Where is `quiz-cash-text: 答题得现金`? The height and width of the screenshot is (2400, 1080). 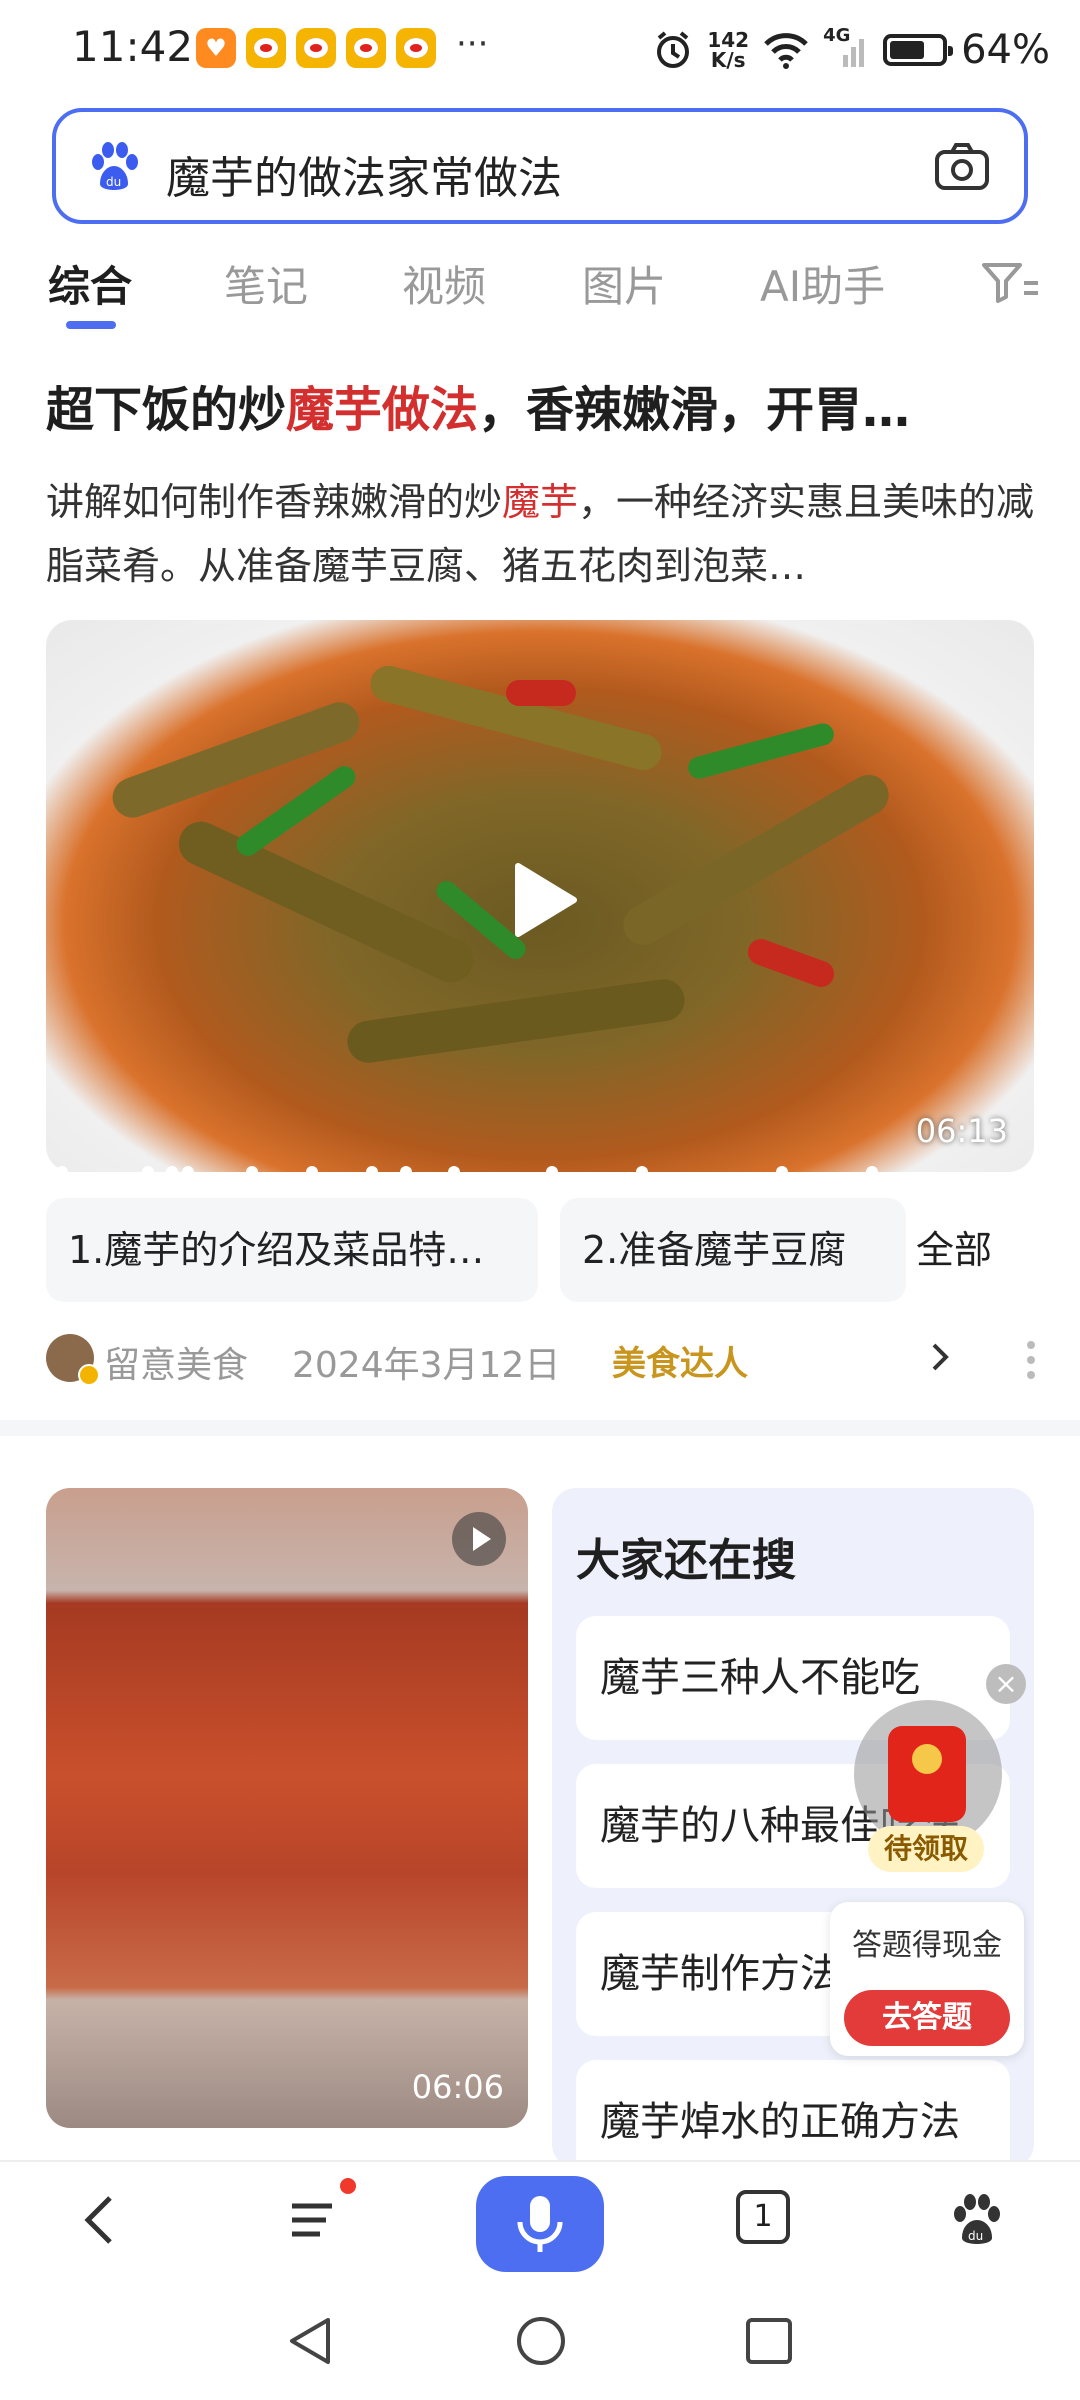 quiz-cash-text: 答题得现金 is located at coordinates (927, 1945).